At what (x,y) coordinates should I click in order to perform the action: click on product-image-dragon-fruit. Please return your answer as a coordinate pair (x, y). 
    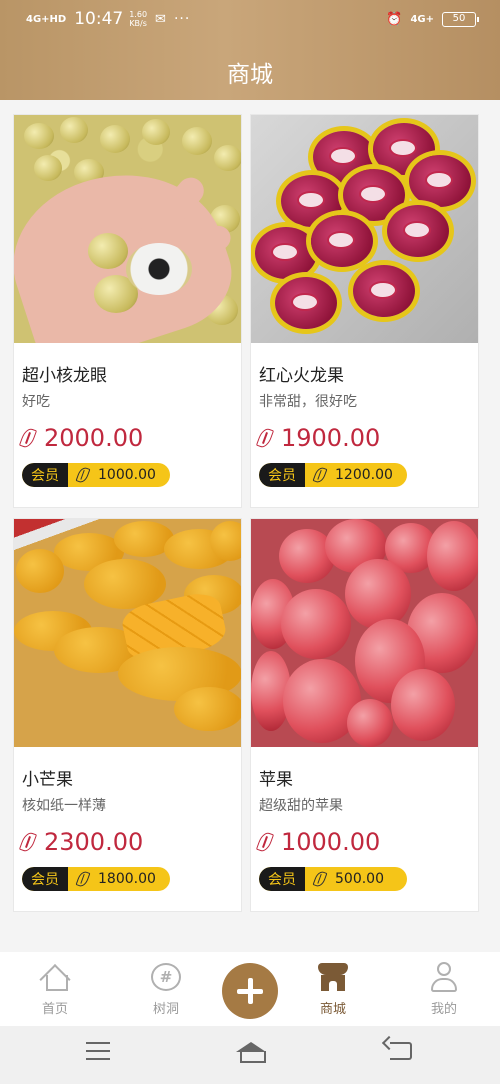
    Looking at the image, I should click on (364, 229).